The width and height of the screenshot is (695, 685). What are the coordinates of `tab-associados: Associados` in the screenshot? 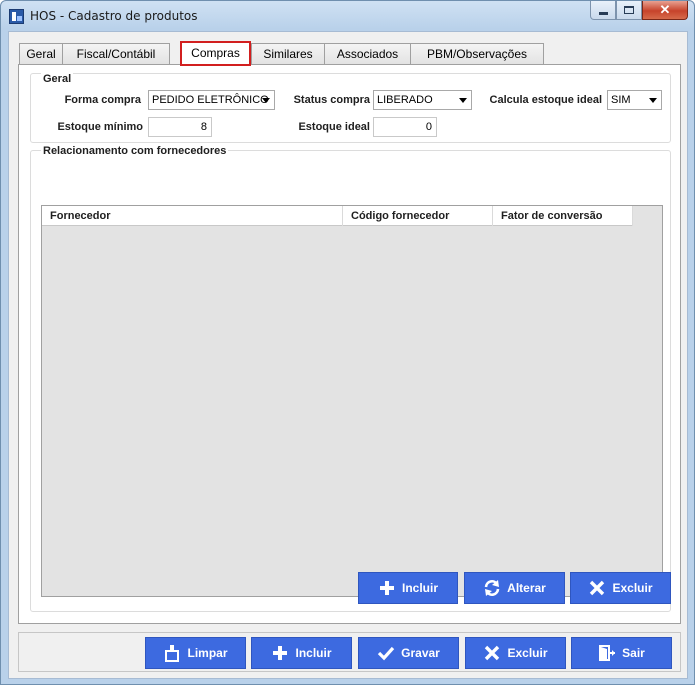 It's located at (367, 54).